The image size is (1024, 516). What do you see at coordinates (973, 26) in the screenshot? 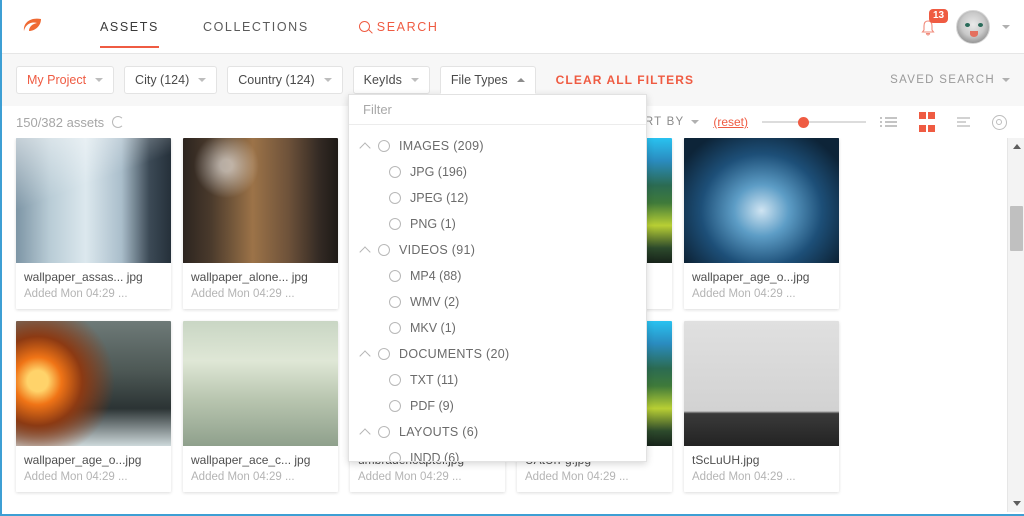
I see `user-avatar` at bounding box center [973, 26].